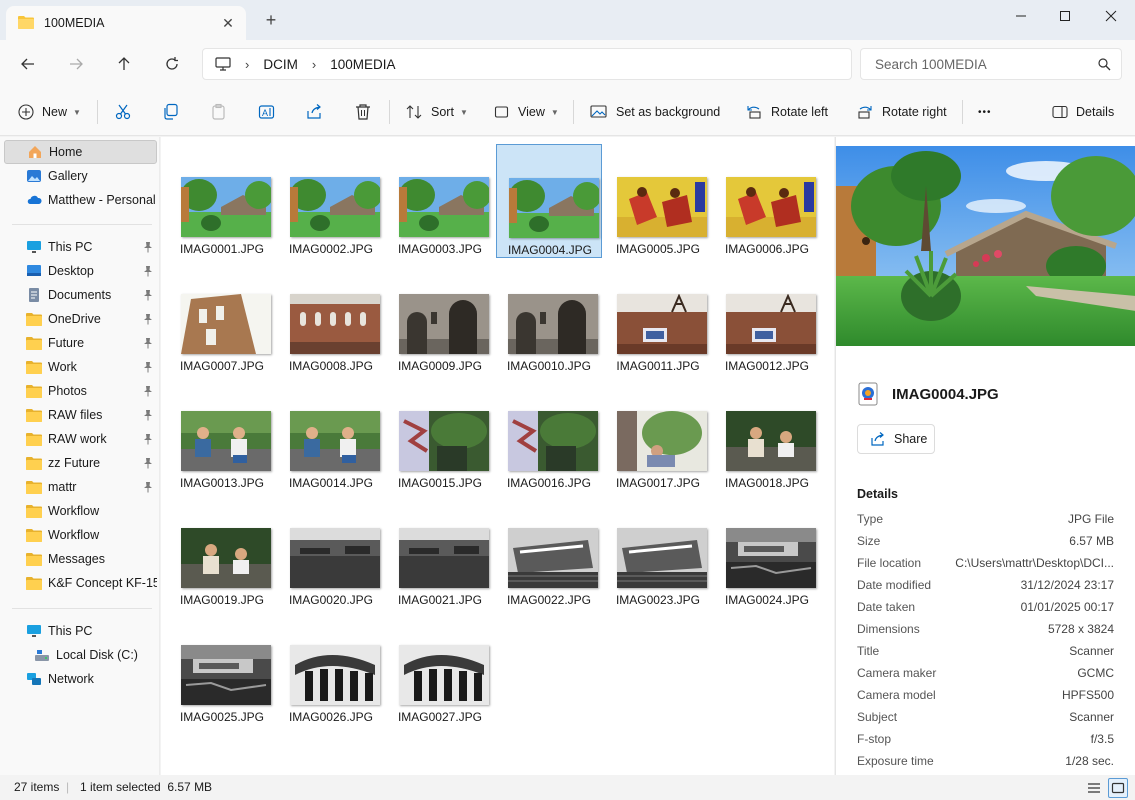 This screenshot has width=1135, height=800. What do you see at coordinates (331, 201) in the screenshot?
I see `file-thumbnail: IMAG0002.JPG` at bounding box center [331, 201].